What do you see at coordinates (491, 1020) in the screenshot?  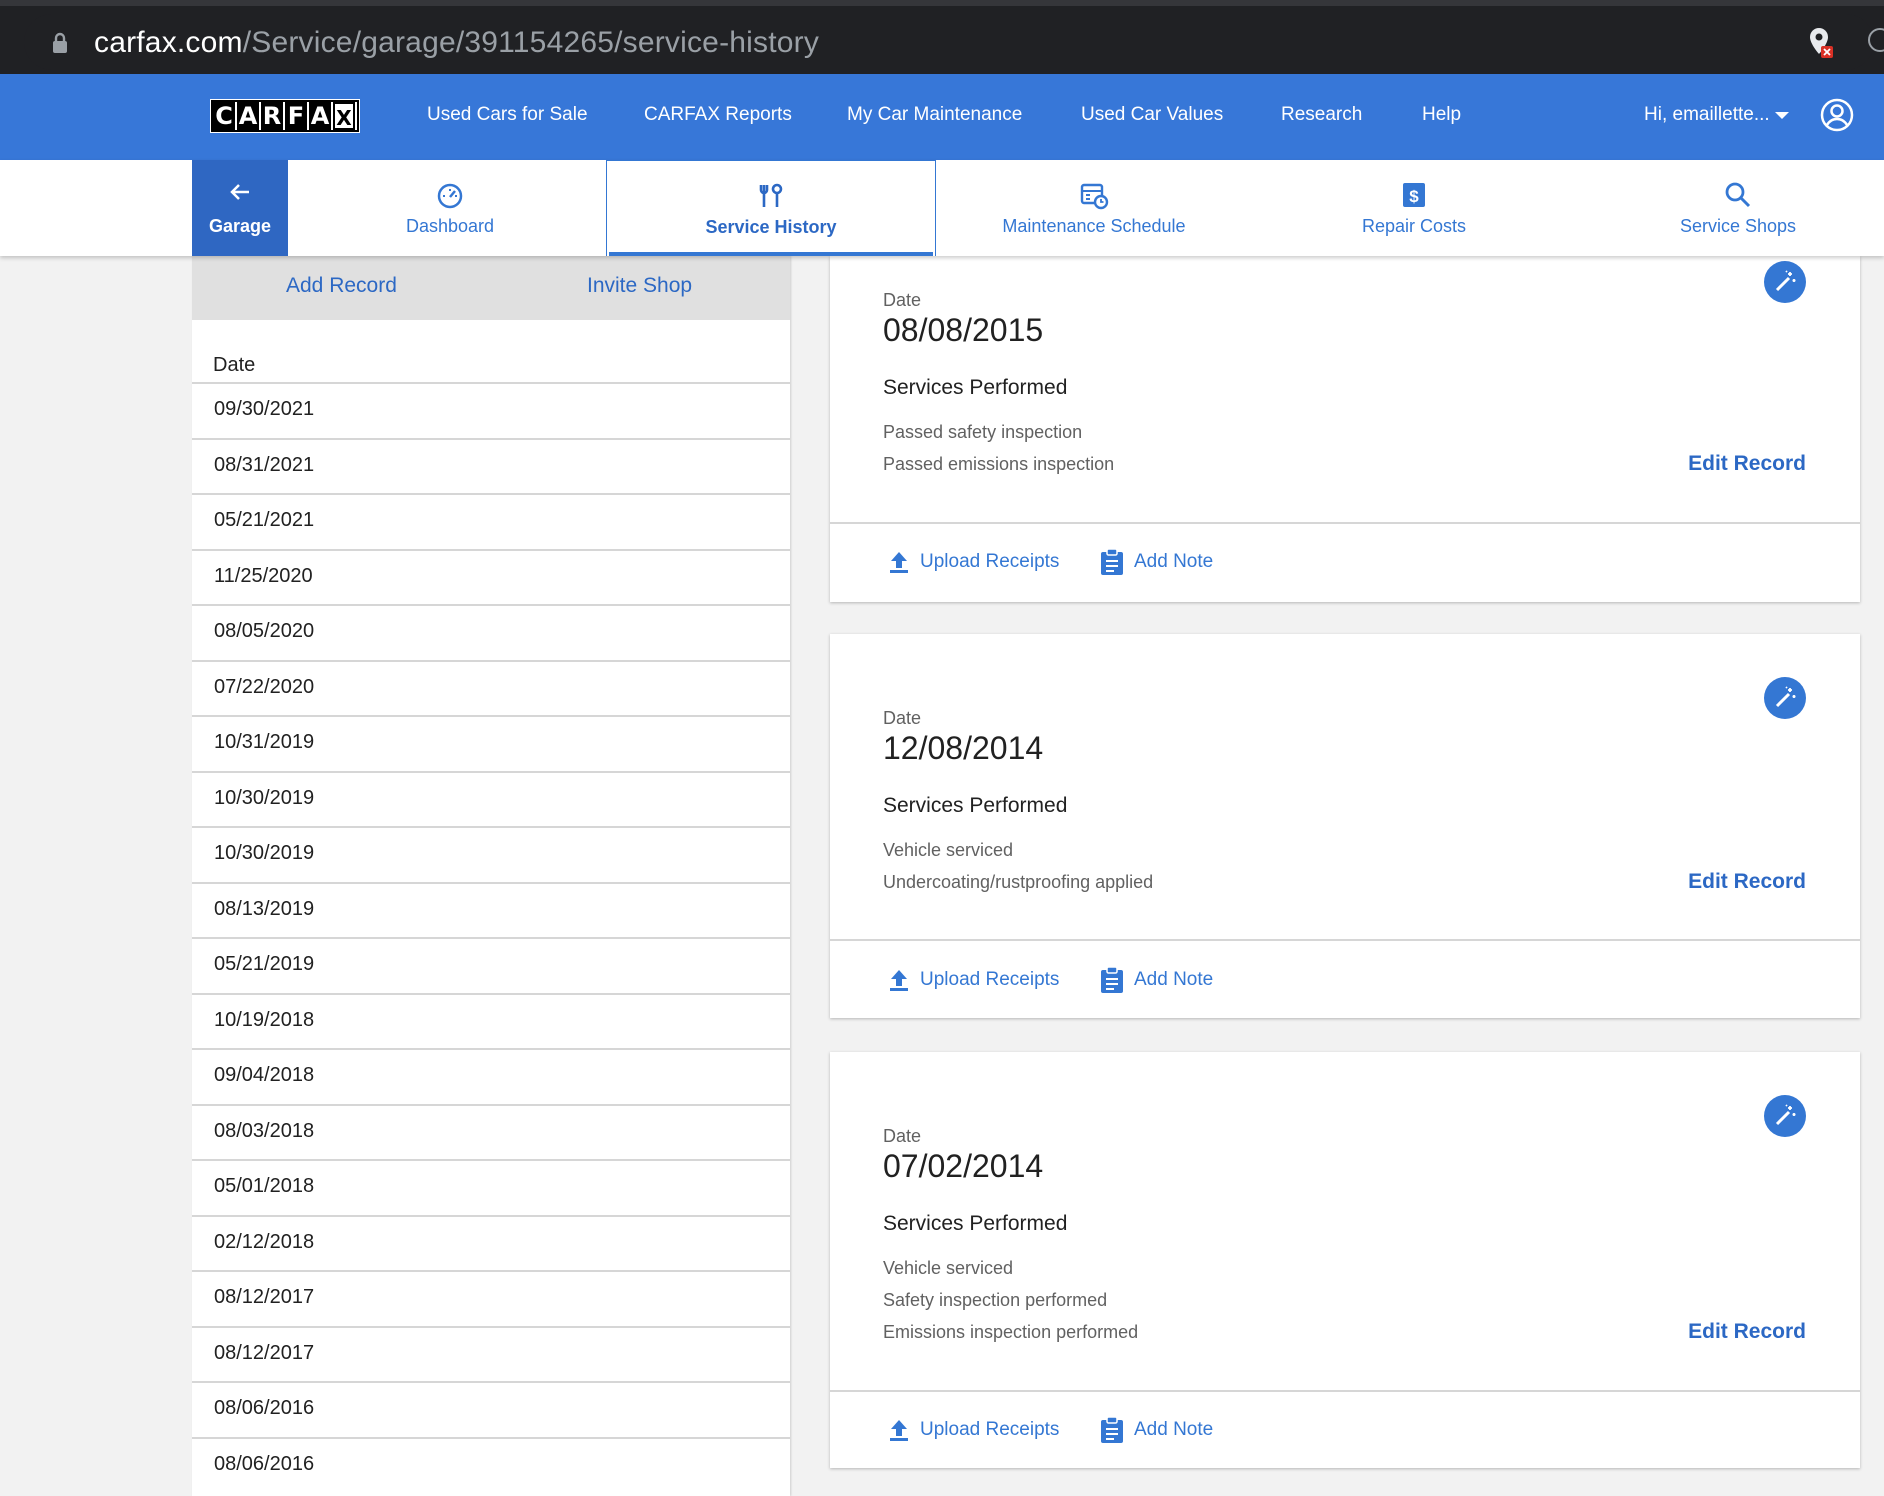 I see `date-list-item: 10/19/2018` at bounding box center [491, 1020].